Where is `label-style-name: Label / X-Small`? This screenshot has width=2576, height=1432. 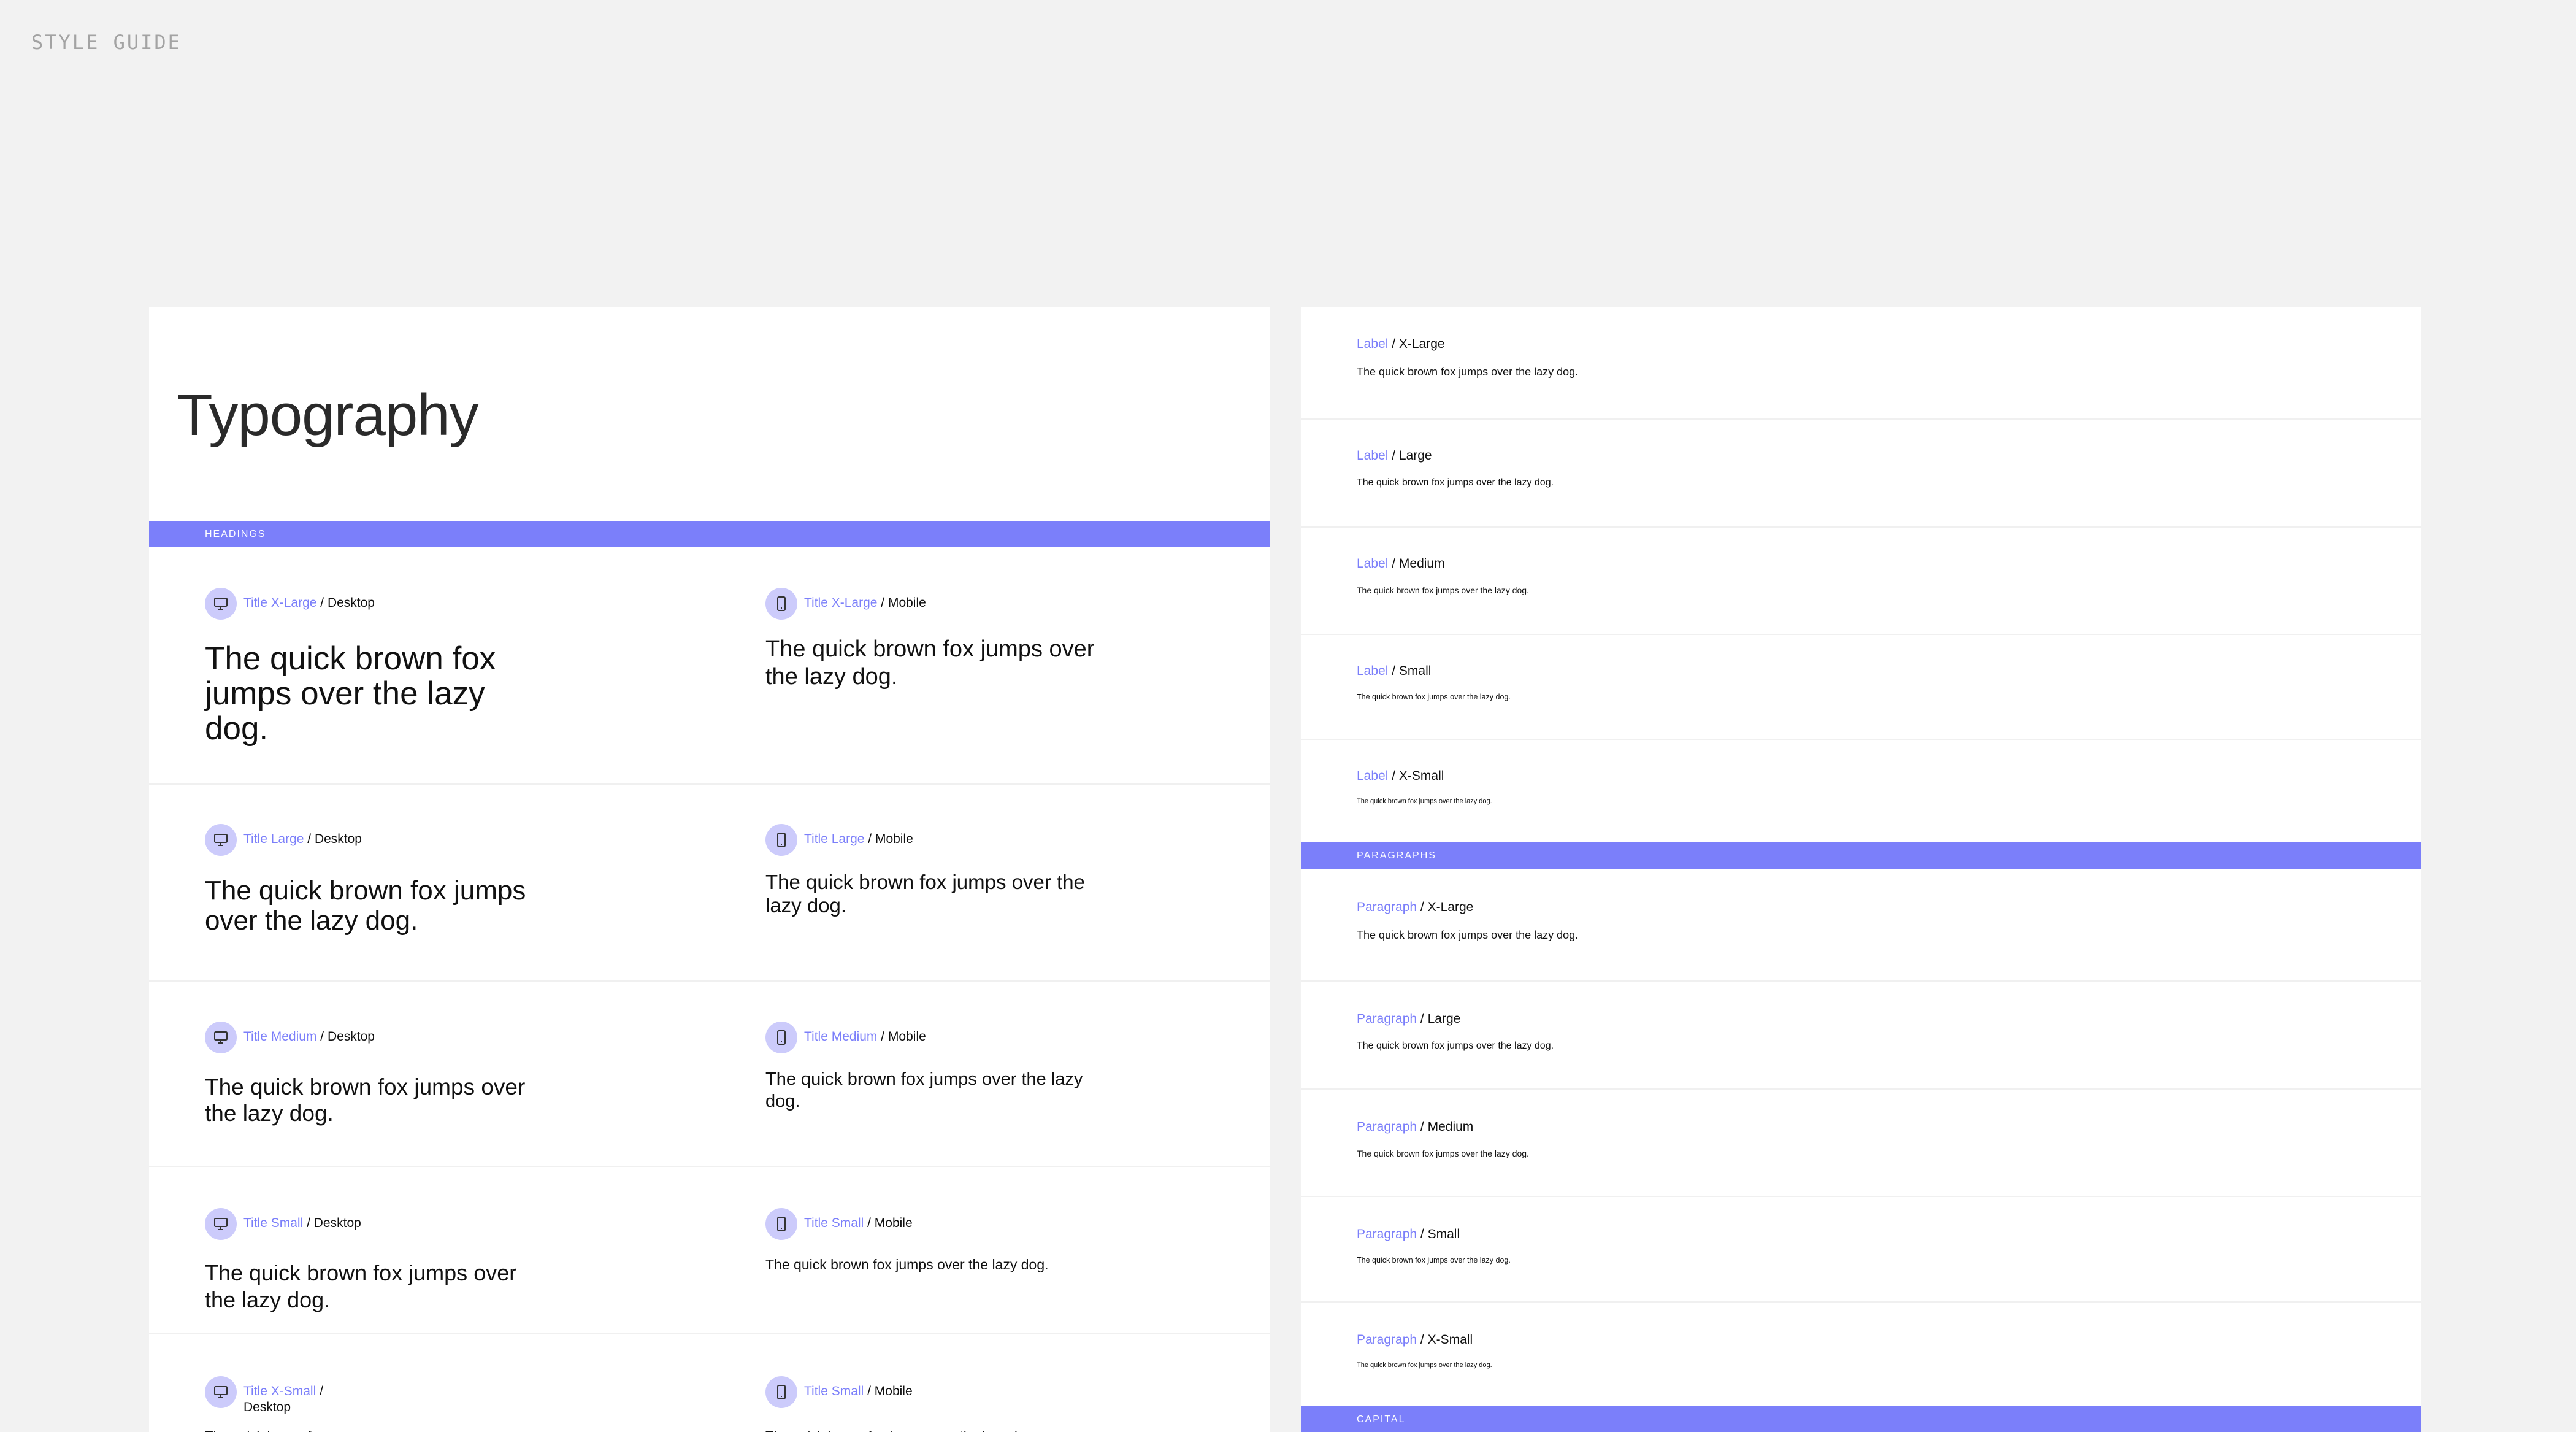
label-style-name: Label / X-Small is located at coordinates (1400, 776).